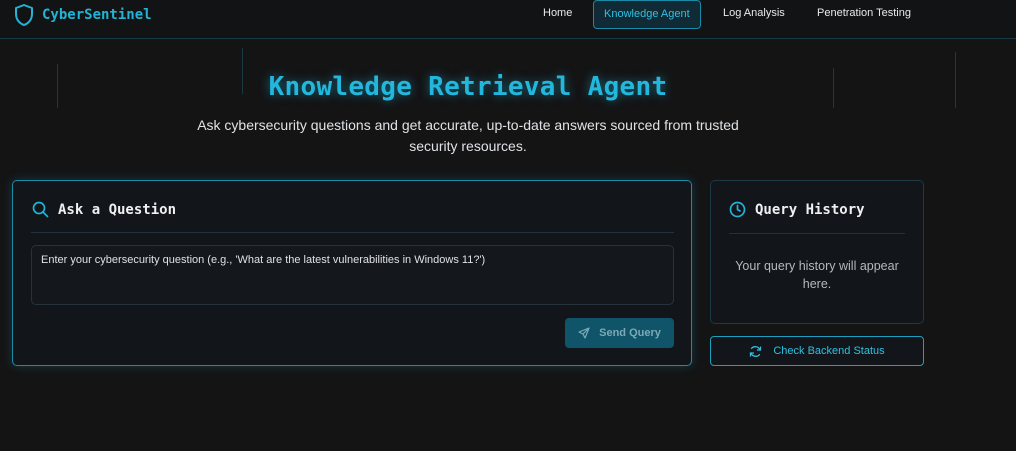  I want to click on send-query-button: Send Query, so click(619, 333).